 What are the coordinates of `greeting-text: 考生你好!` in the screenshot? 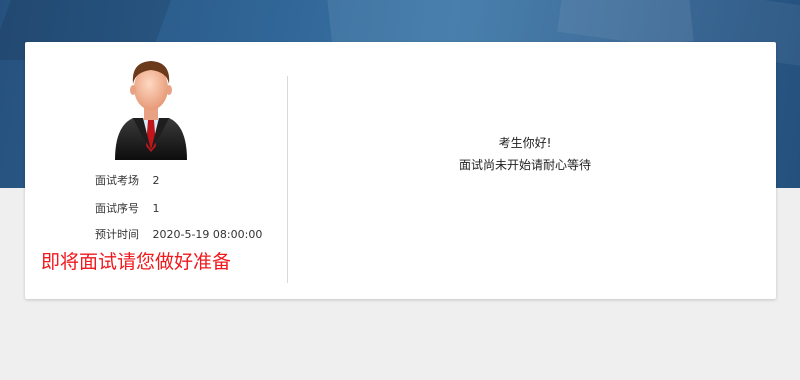 It's located at (525, 143).